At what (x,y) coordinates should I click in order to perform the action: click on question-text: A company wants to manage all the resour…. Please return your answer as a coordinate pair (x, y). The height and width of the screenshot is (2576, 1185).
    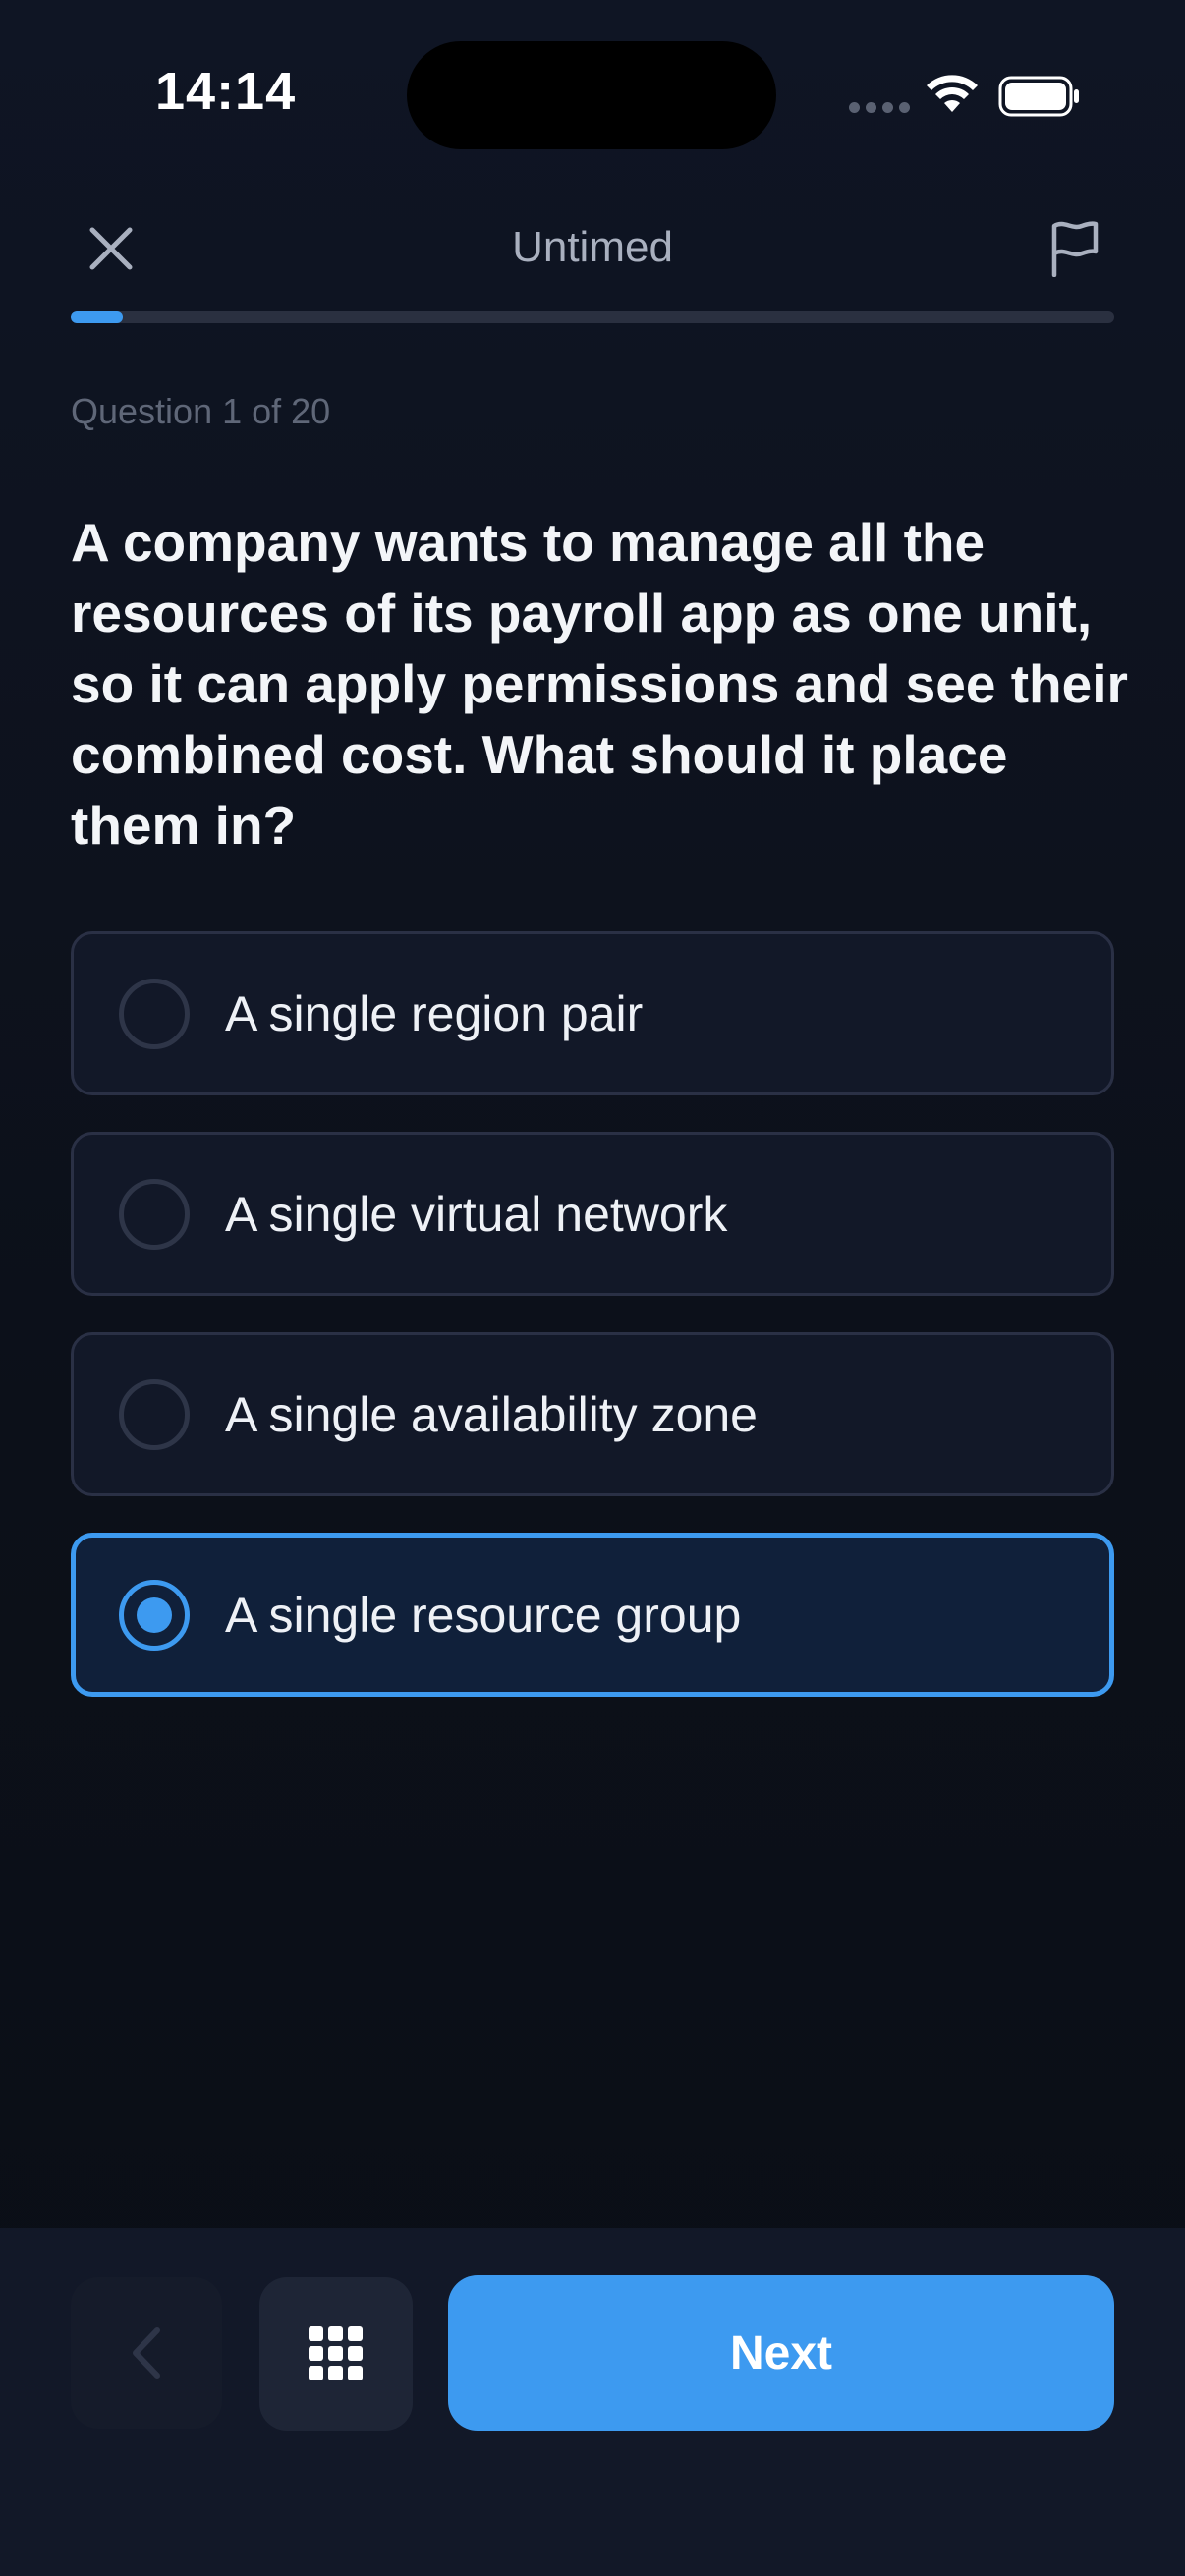
    Looking at the image, I should click on (600, 684).